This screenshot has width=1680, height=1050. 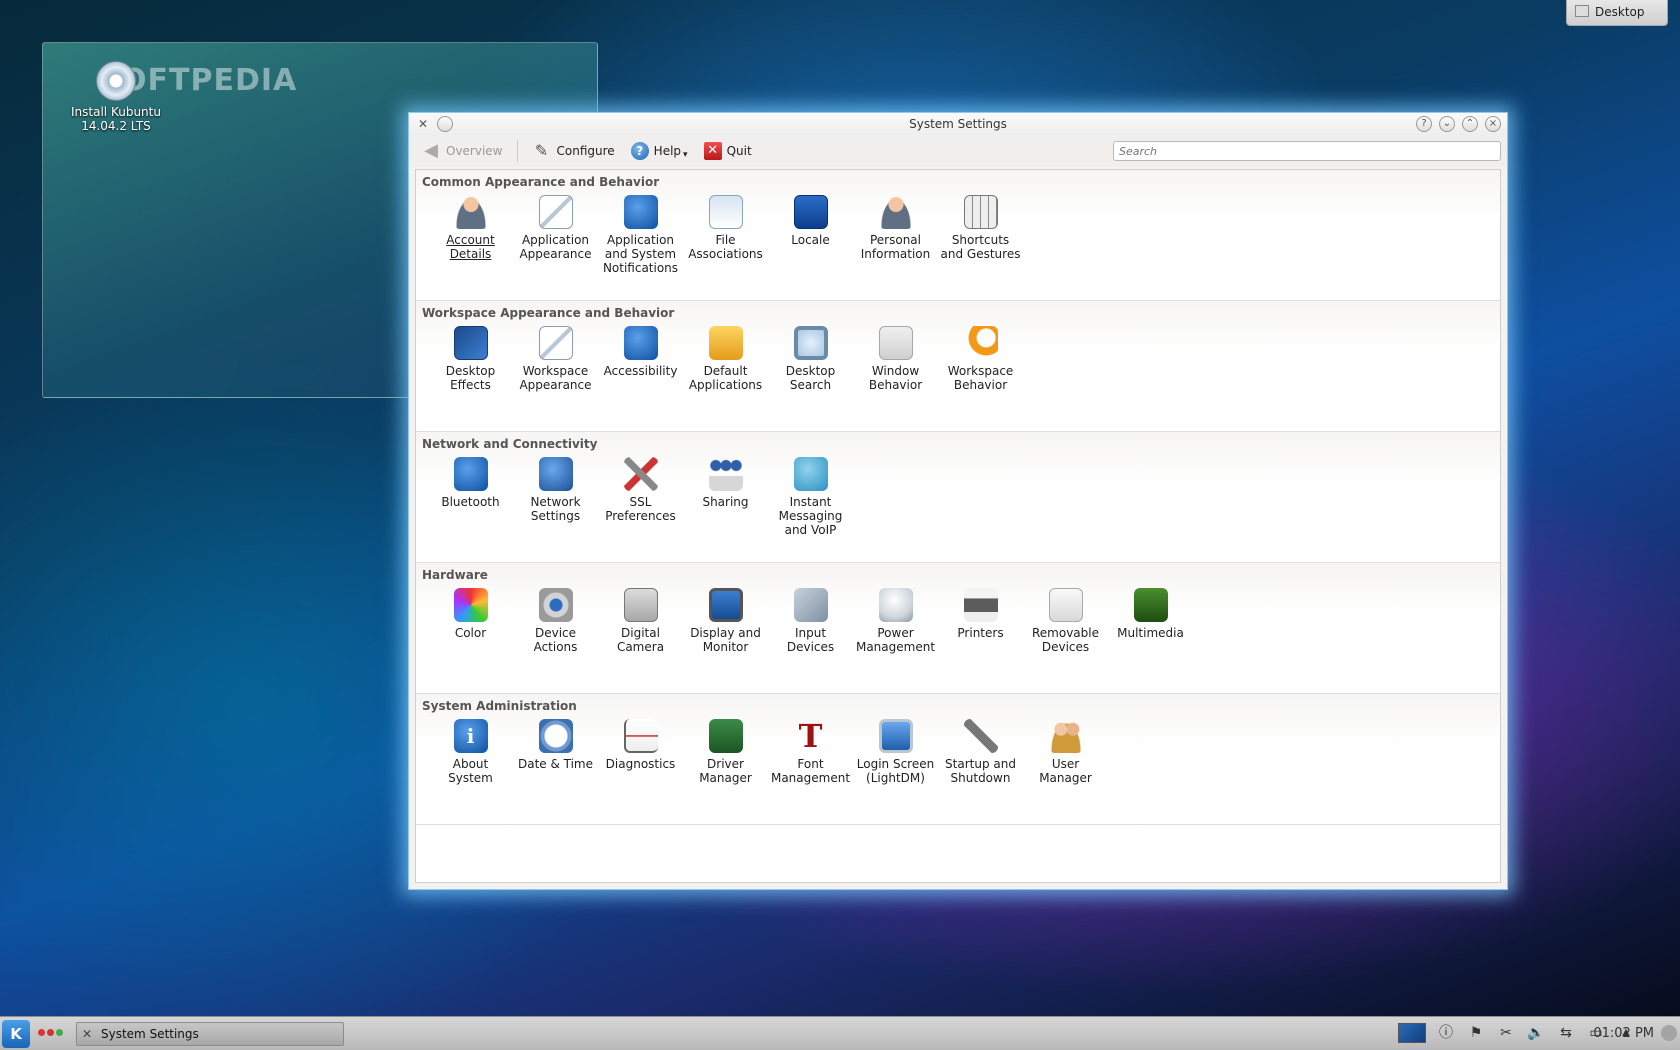 I want to click on settings-item-label: Driver, so click(x=725, y=764).